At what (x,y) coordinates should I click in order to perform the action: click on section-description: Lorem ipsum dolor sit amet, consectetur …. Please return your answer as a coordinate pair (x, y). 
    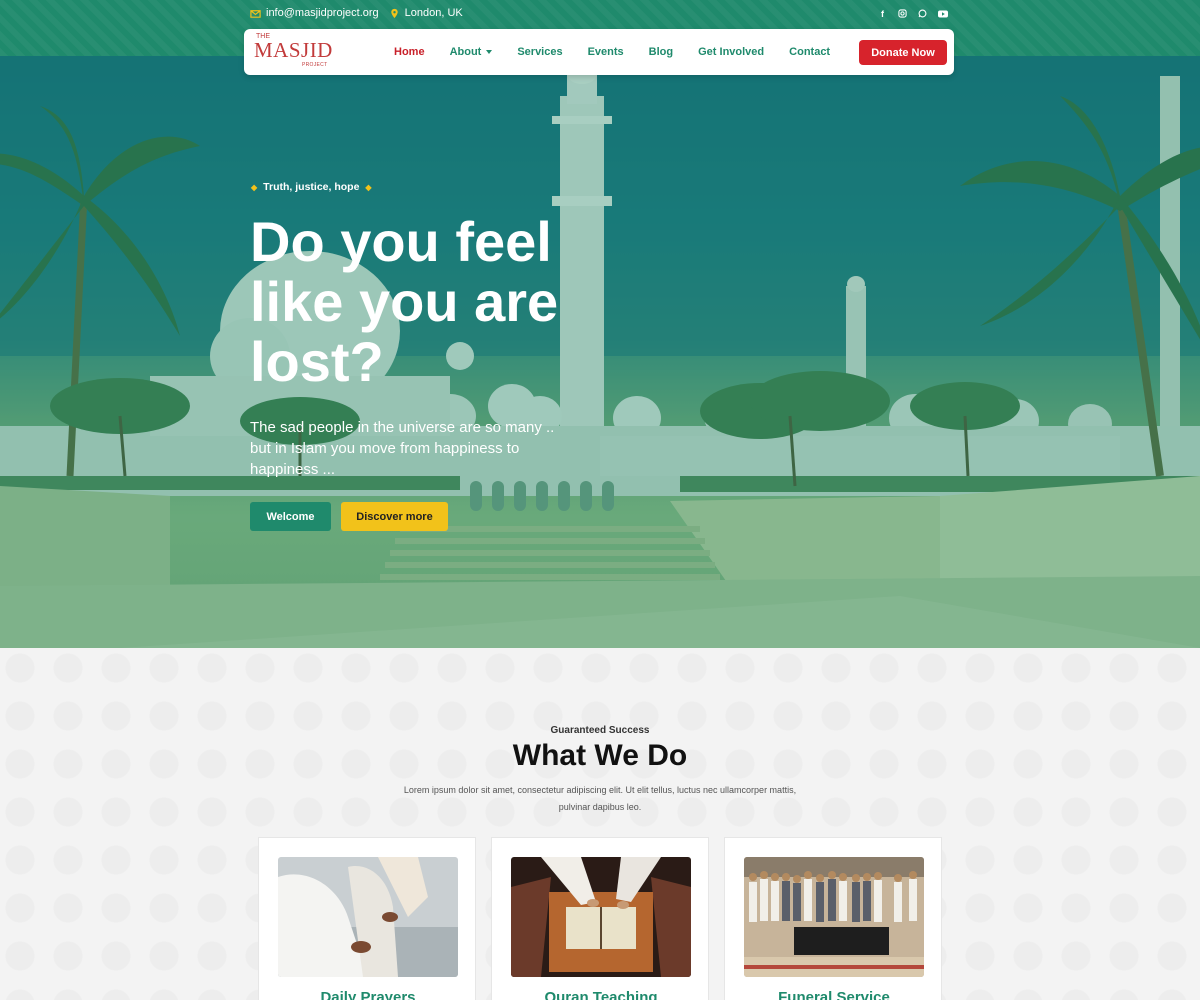
    Looking at the image, I should click on (600, 798).